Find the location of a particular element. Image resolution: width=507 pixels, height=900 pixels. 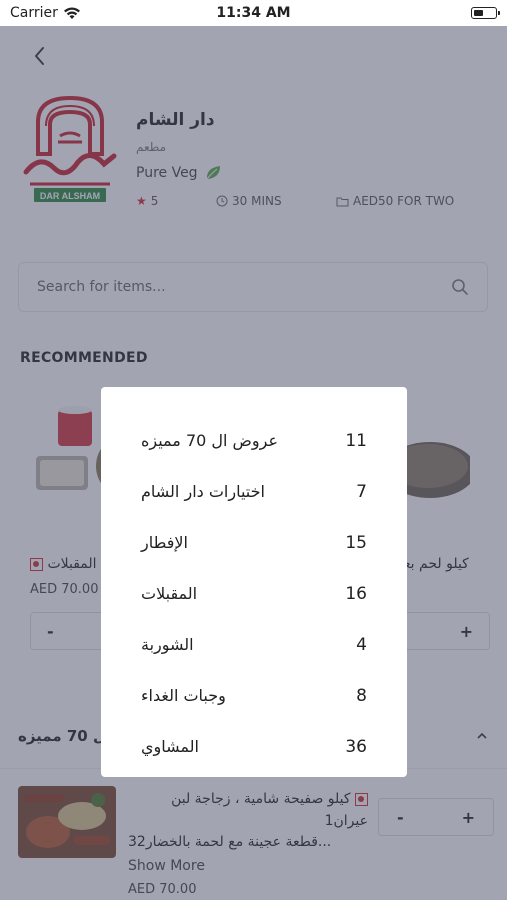

carrier-label: Carrier is located at coordinates (34, 13).